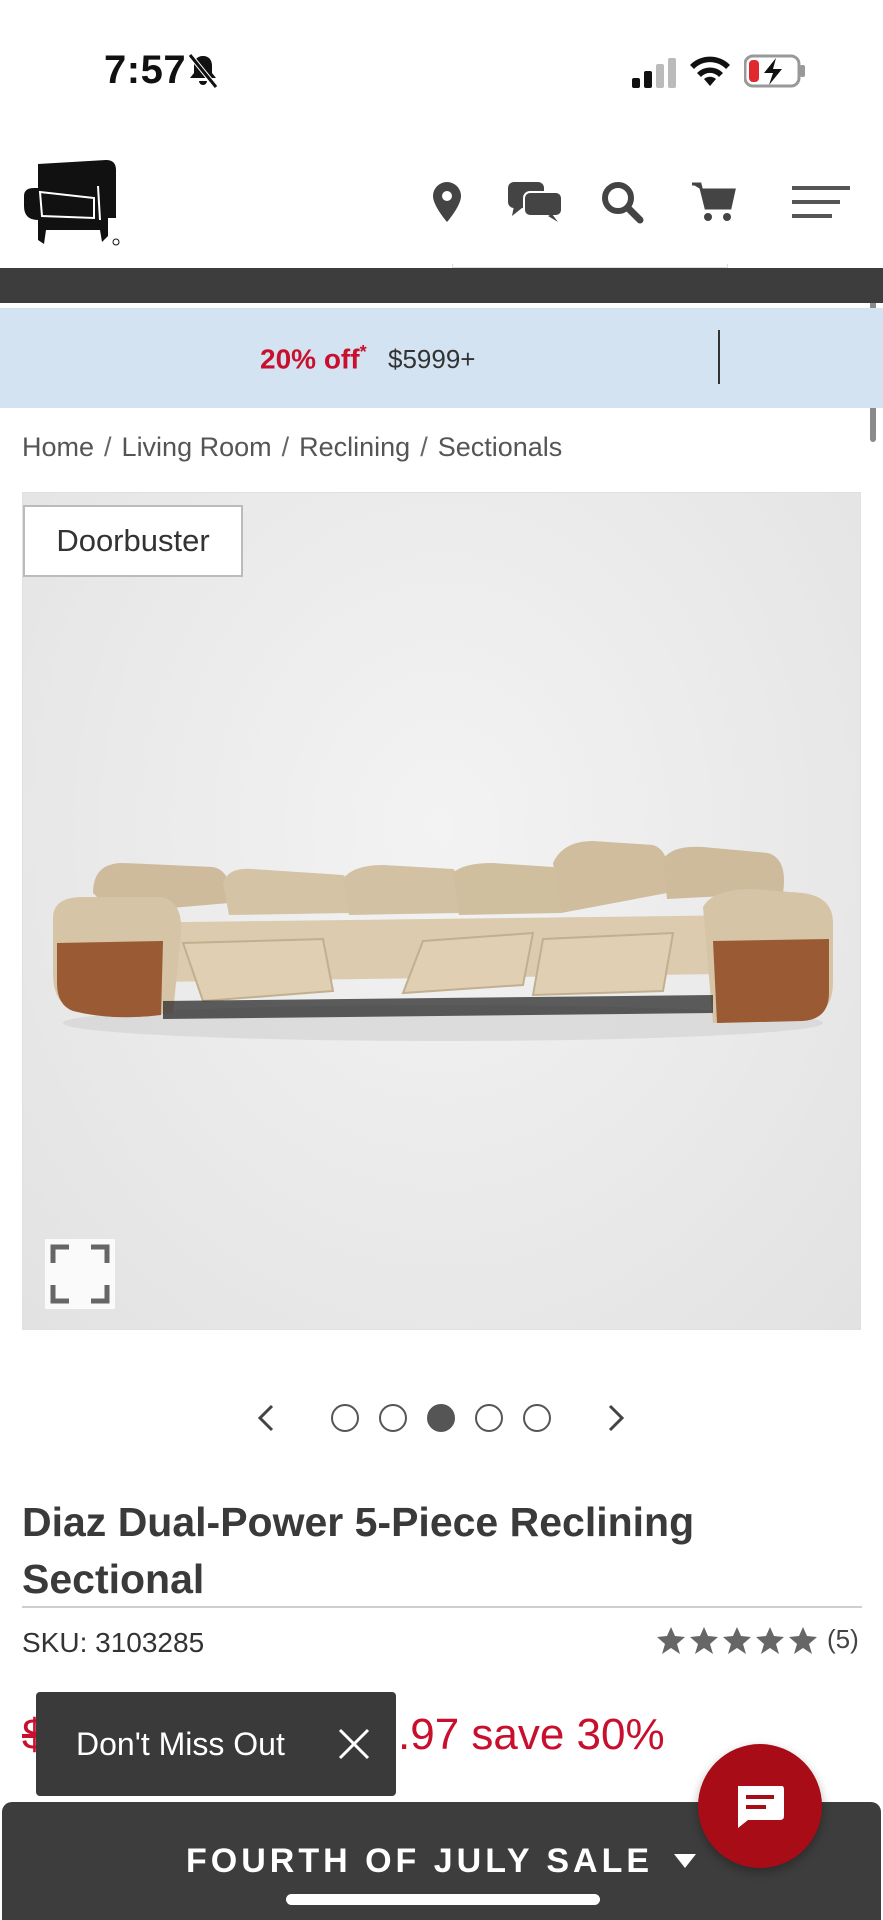 The image size is (883, 1920). What do you see at coordinates (71, 202) in the screenshot?
I see `armchair-logo-icon` at bounding box center [71, 202].